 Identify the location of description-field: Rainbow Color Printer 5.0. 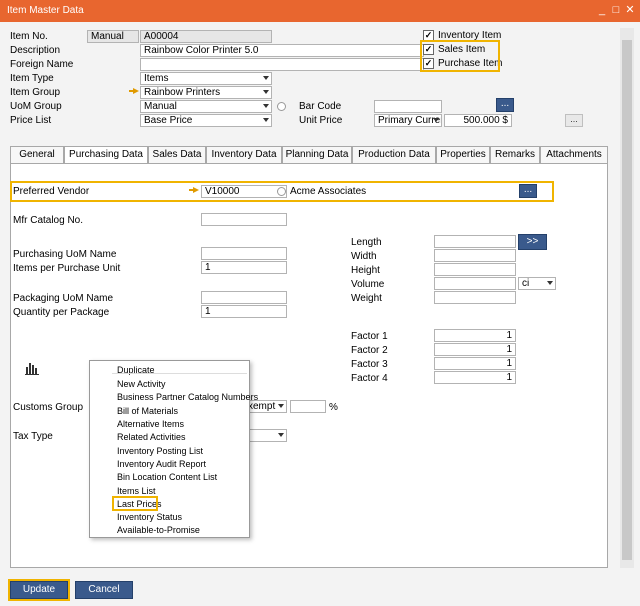
(282, 50).